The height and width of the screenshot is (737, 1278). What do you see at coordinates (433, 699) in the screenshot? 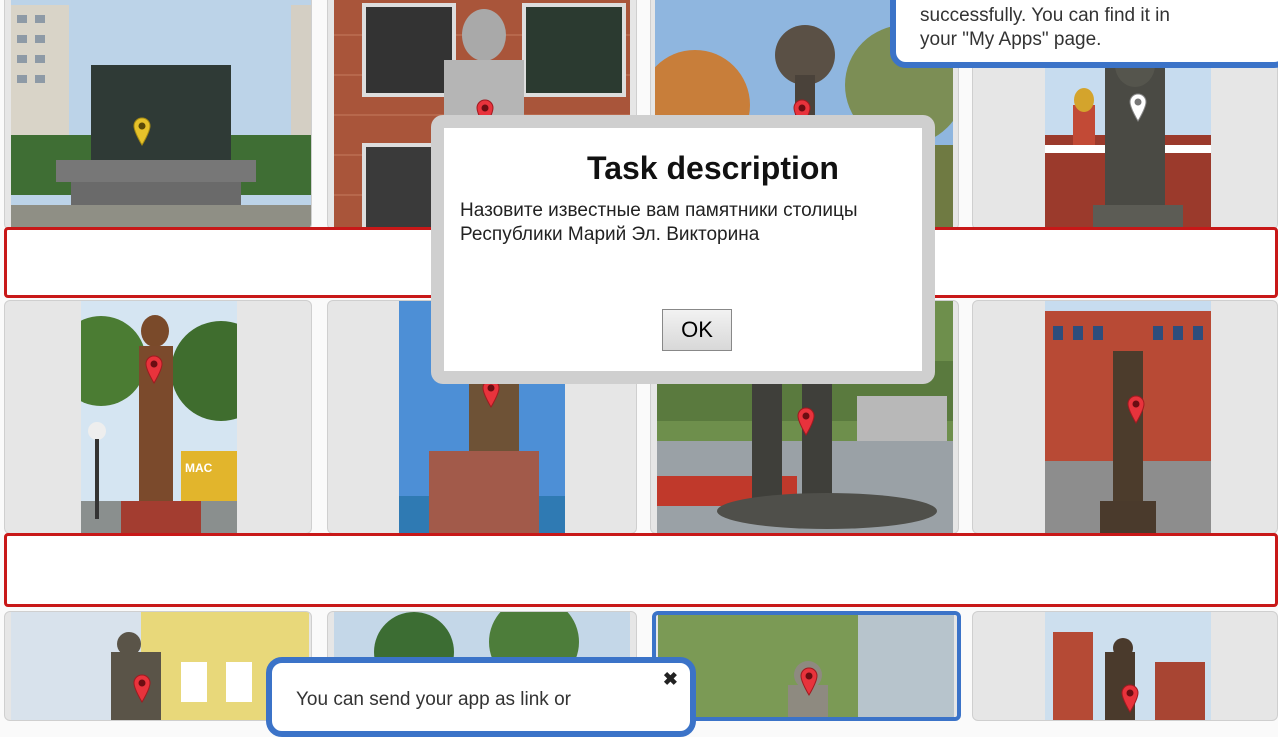
I see `share-tooltip-text: You can send your app as link or` at bounding box center [433, 699].